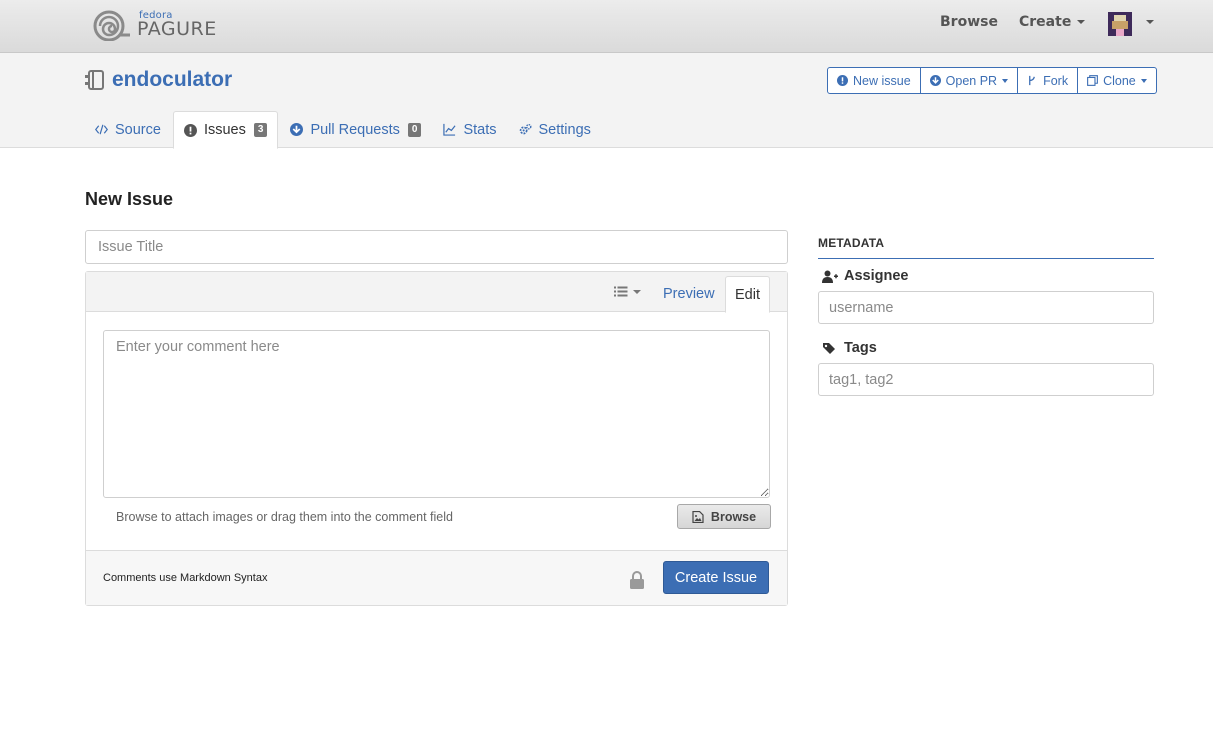  I want to click on logo-pagure-text: PAGURE, so click(177, 29).